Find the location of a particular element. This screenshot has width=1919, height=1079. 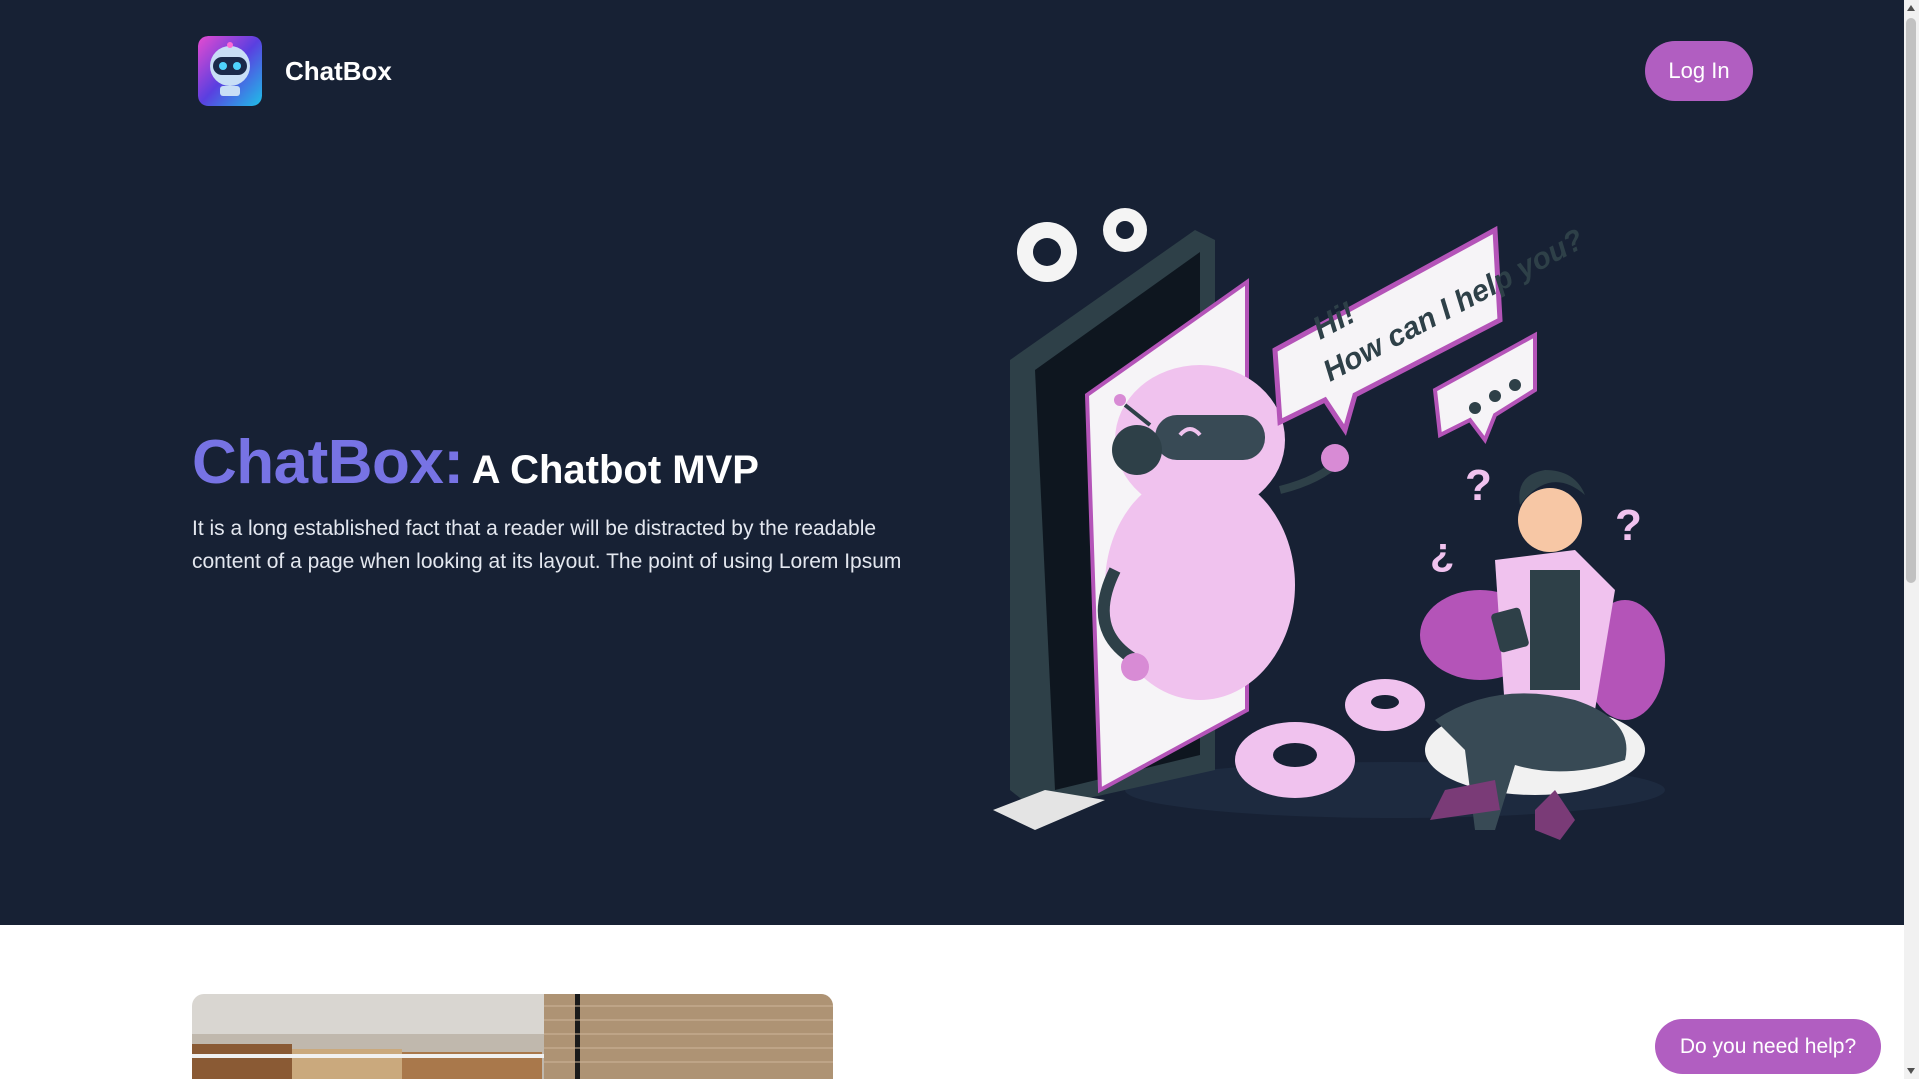

gear-icon is located at coordinates (1082, 245).